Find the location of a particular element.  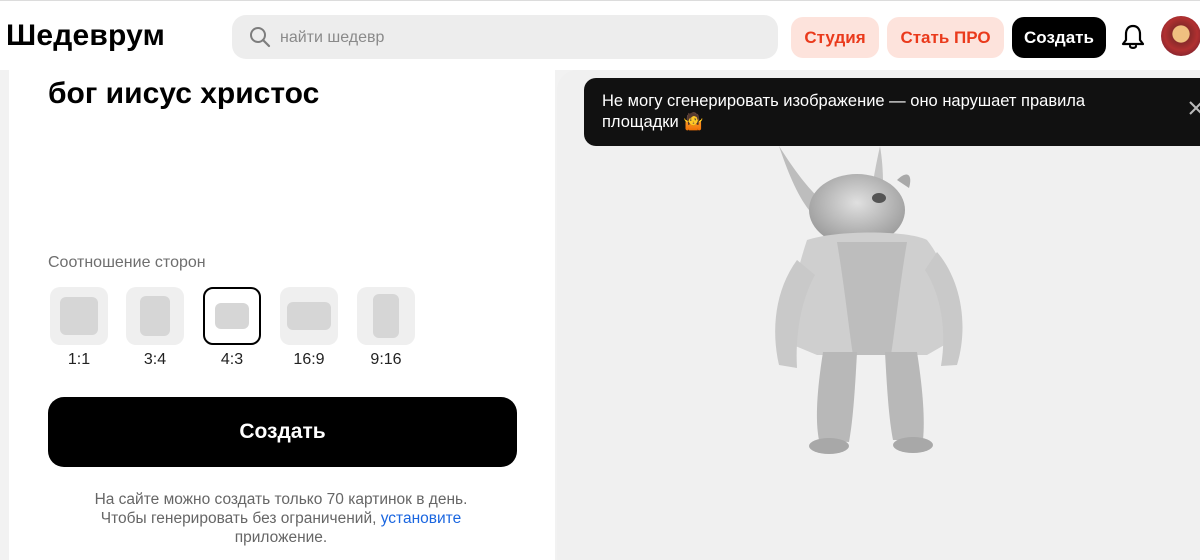

limit-note-suffix: приложение. is located at coordinates (281, 537).